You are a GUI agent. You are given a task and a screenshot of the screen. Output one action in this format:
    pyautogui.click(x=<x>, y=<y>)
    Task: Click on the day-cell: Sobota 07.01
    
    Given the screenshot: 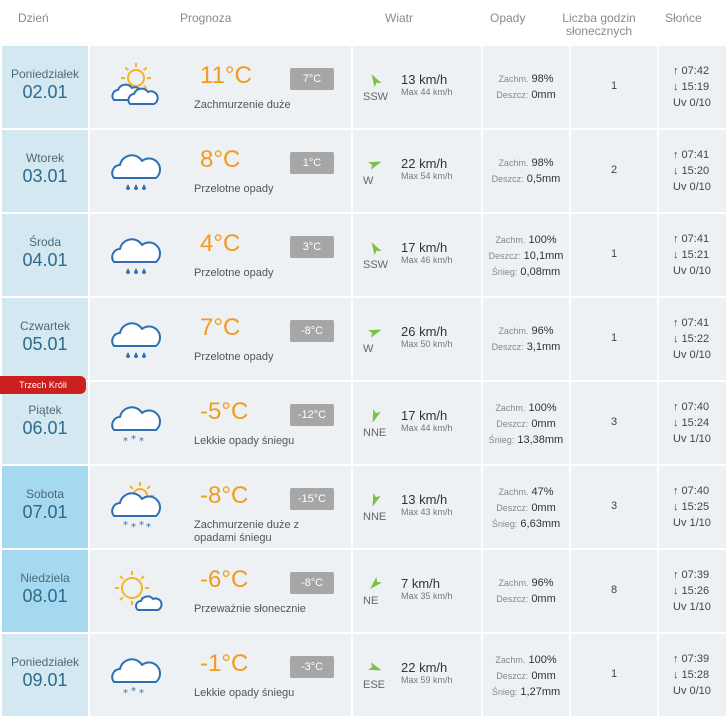 What is the action you would take?
    pyautogui.click(x=45, y=507)
    